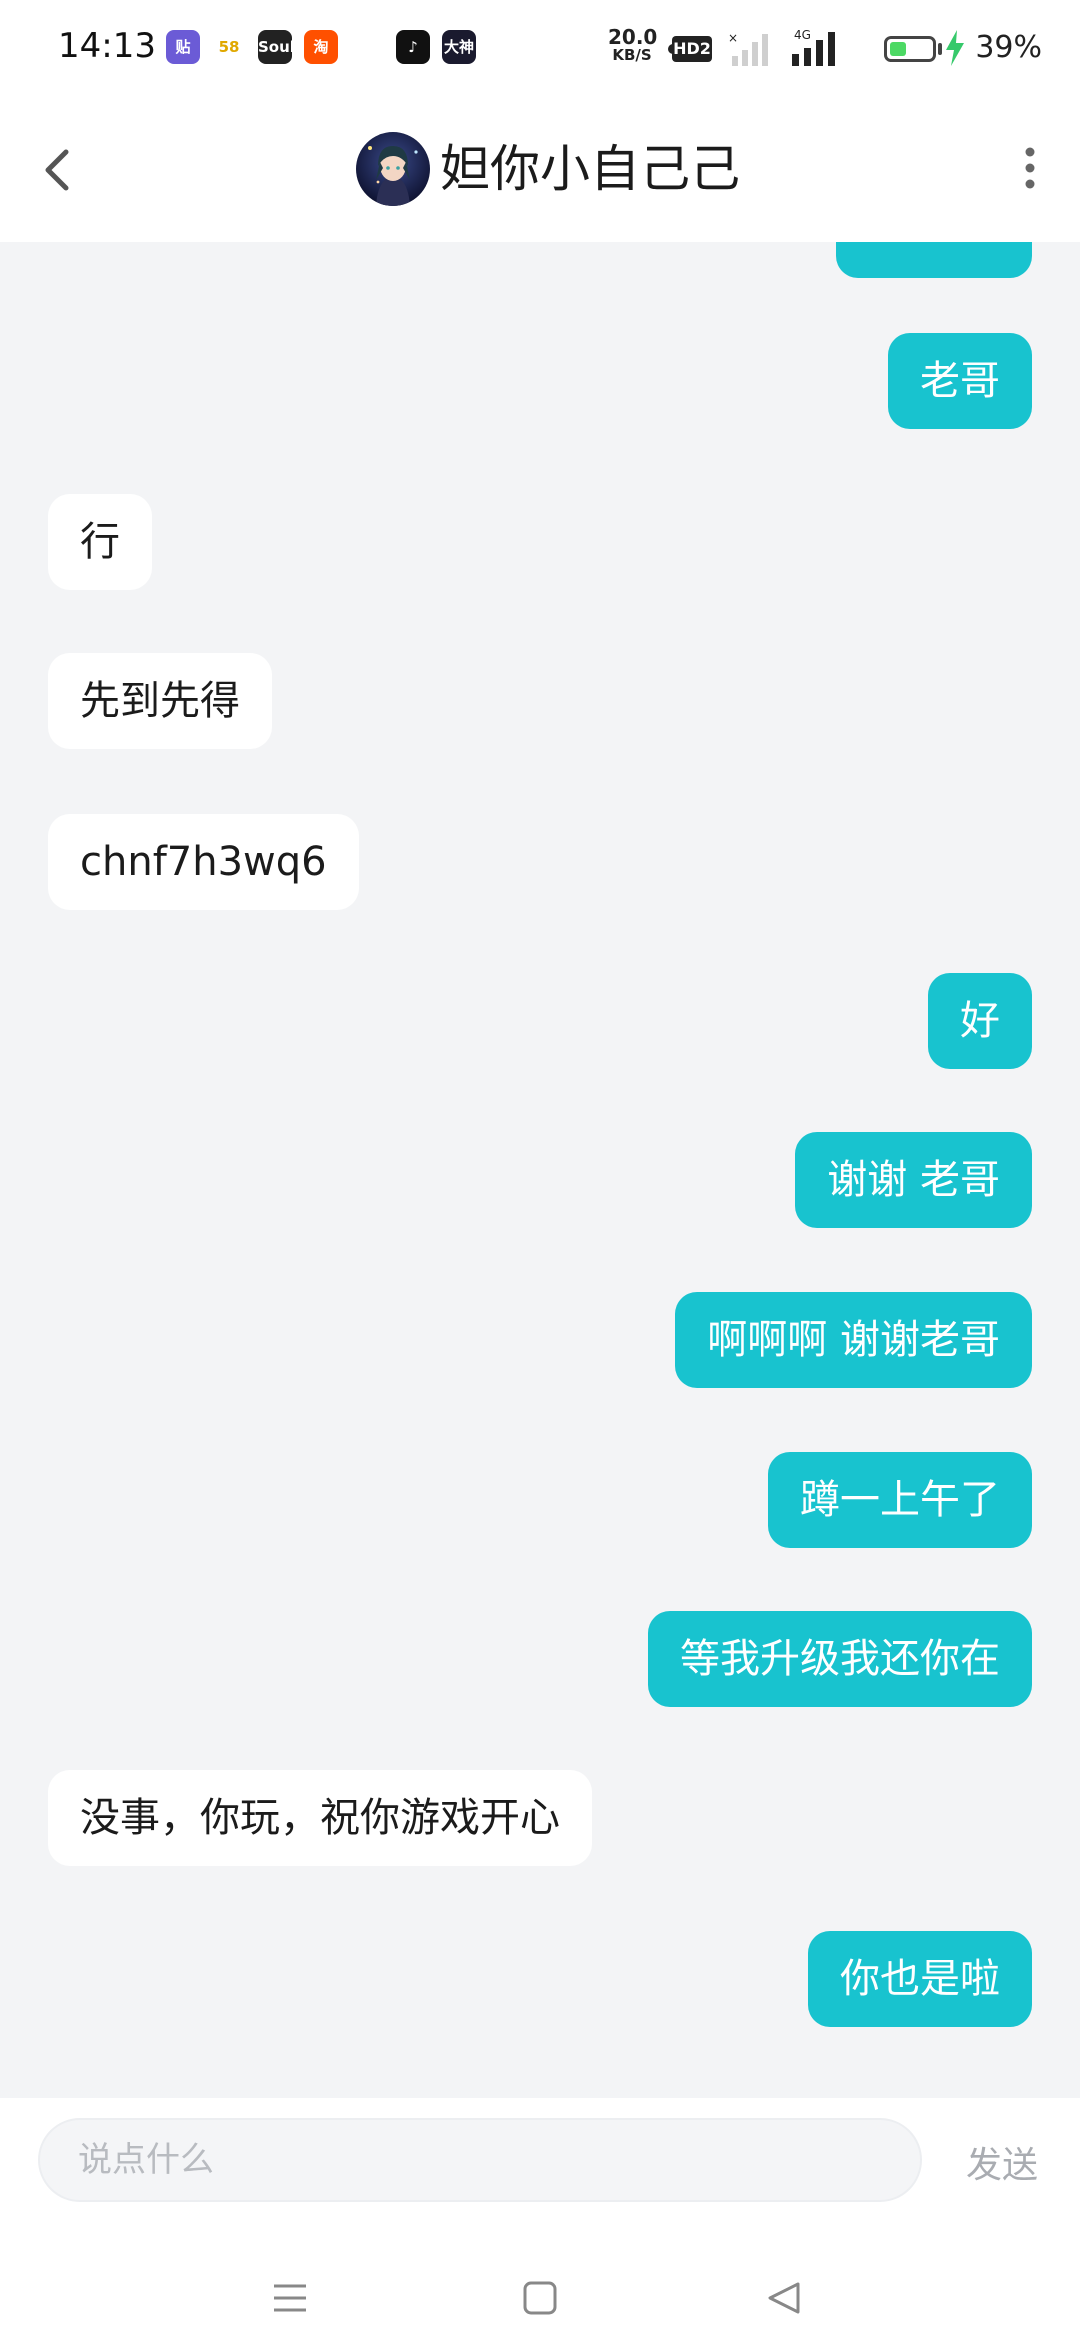 The width and height of the screenshot is (1080, 2340). I want to click on system-nav-bar, so click(540, 2288).